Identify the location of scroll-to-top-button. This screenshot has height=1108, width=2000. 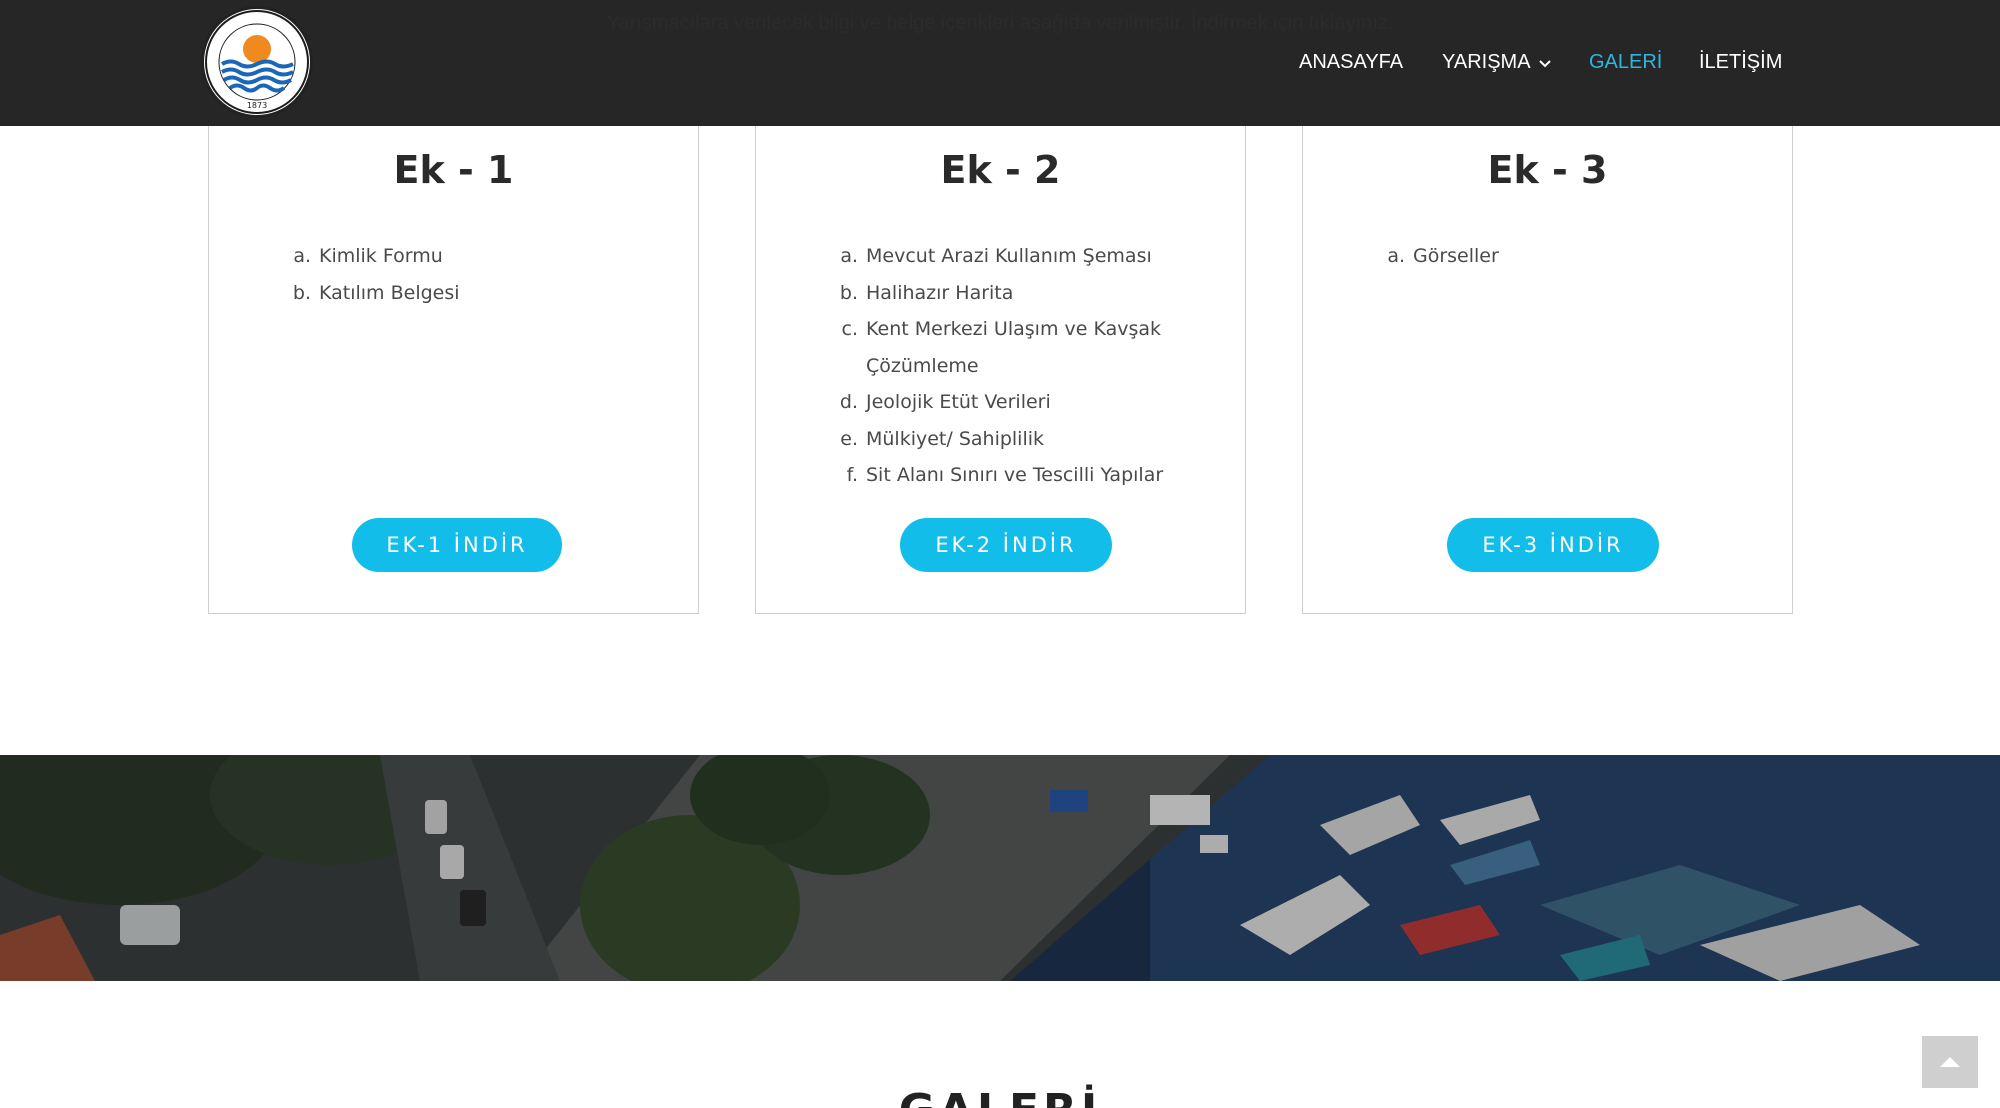
(1950, 1062).